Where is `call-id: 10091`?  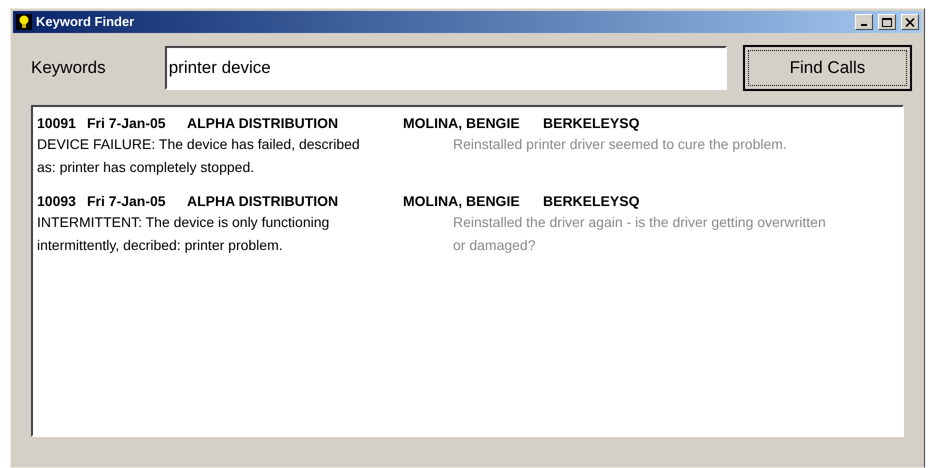
call-id: 10091 is located at coordinates (57, 123).